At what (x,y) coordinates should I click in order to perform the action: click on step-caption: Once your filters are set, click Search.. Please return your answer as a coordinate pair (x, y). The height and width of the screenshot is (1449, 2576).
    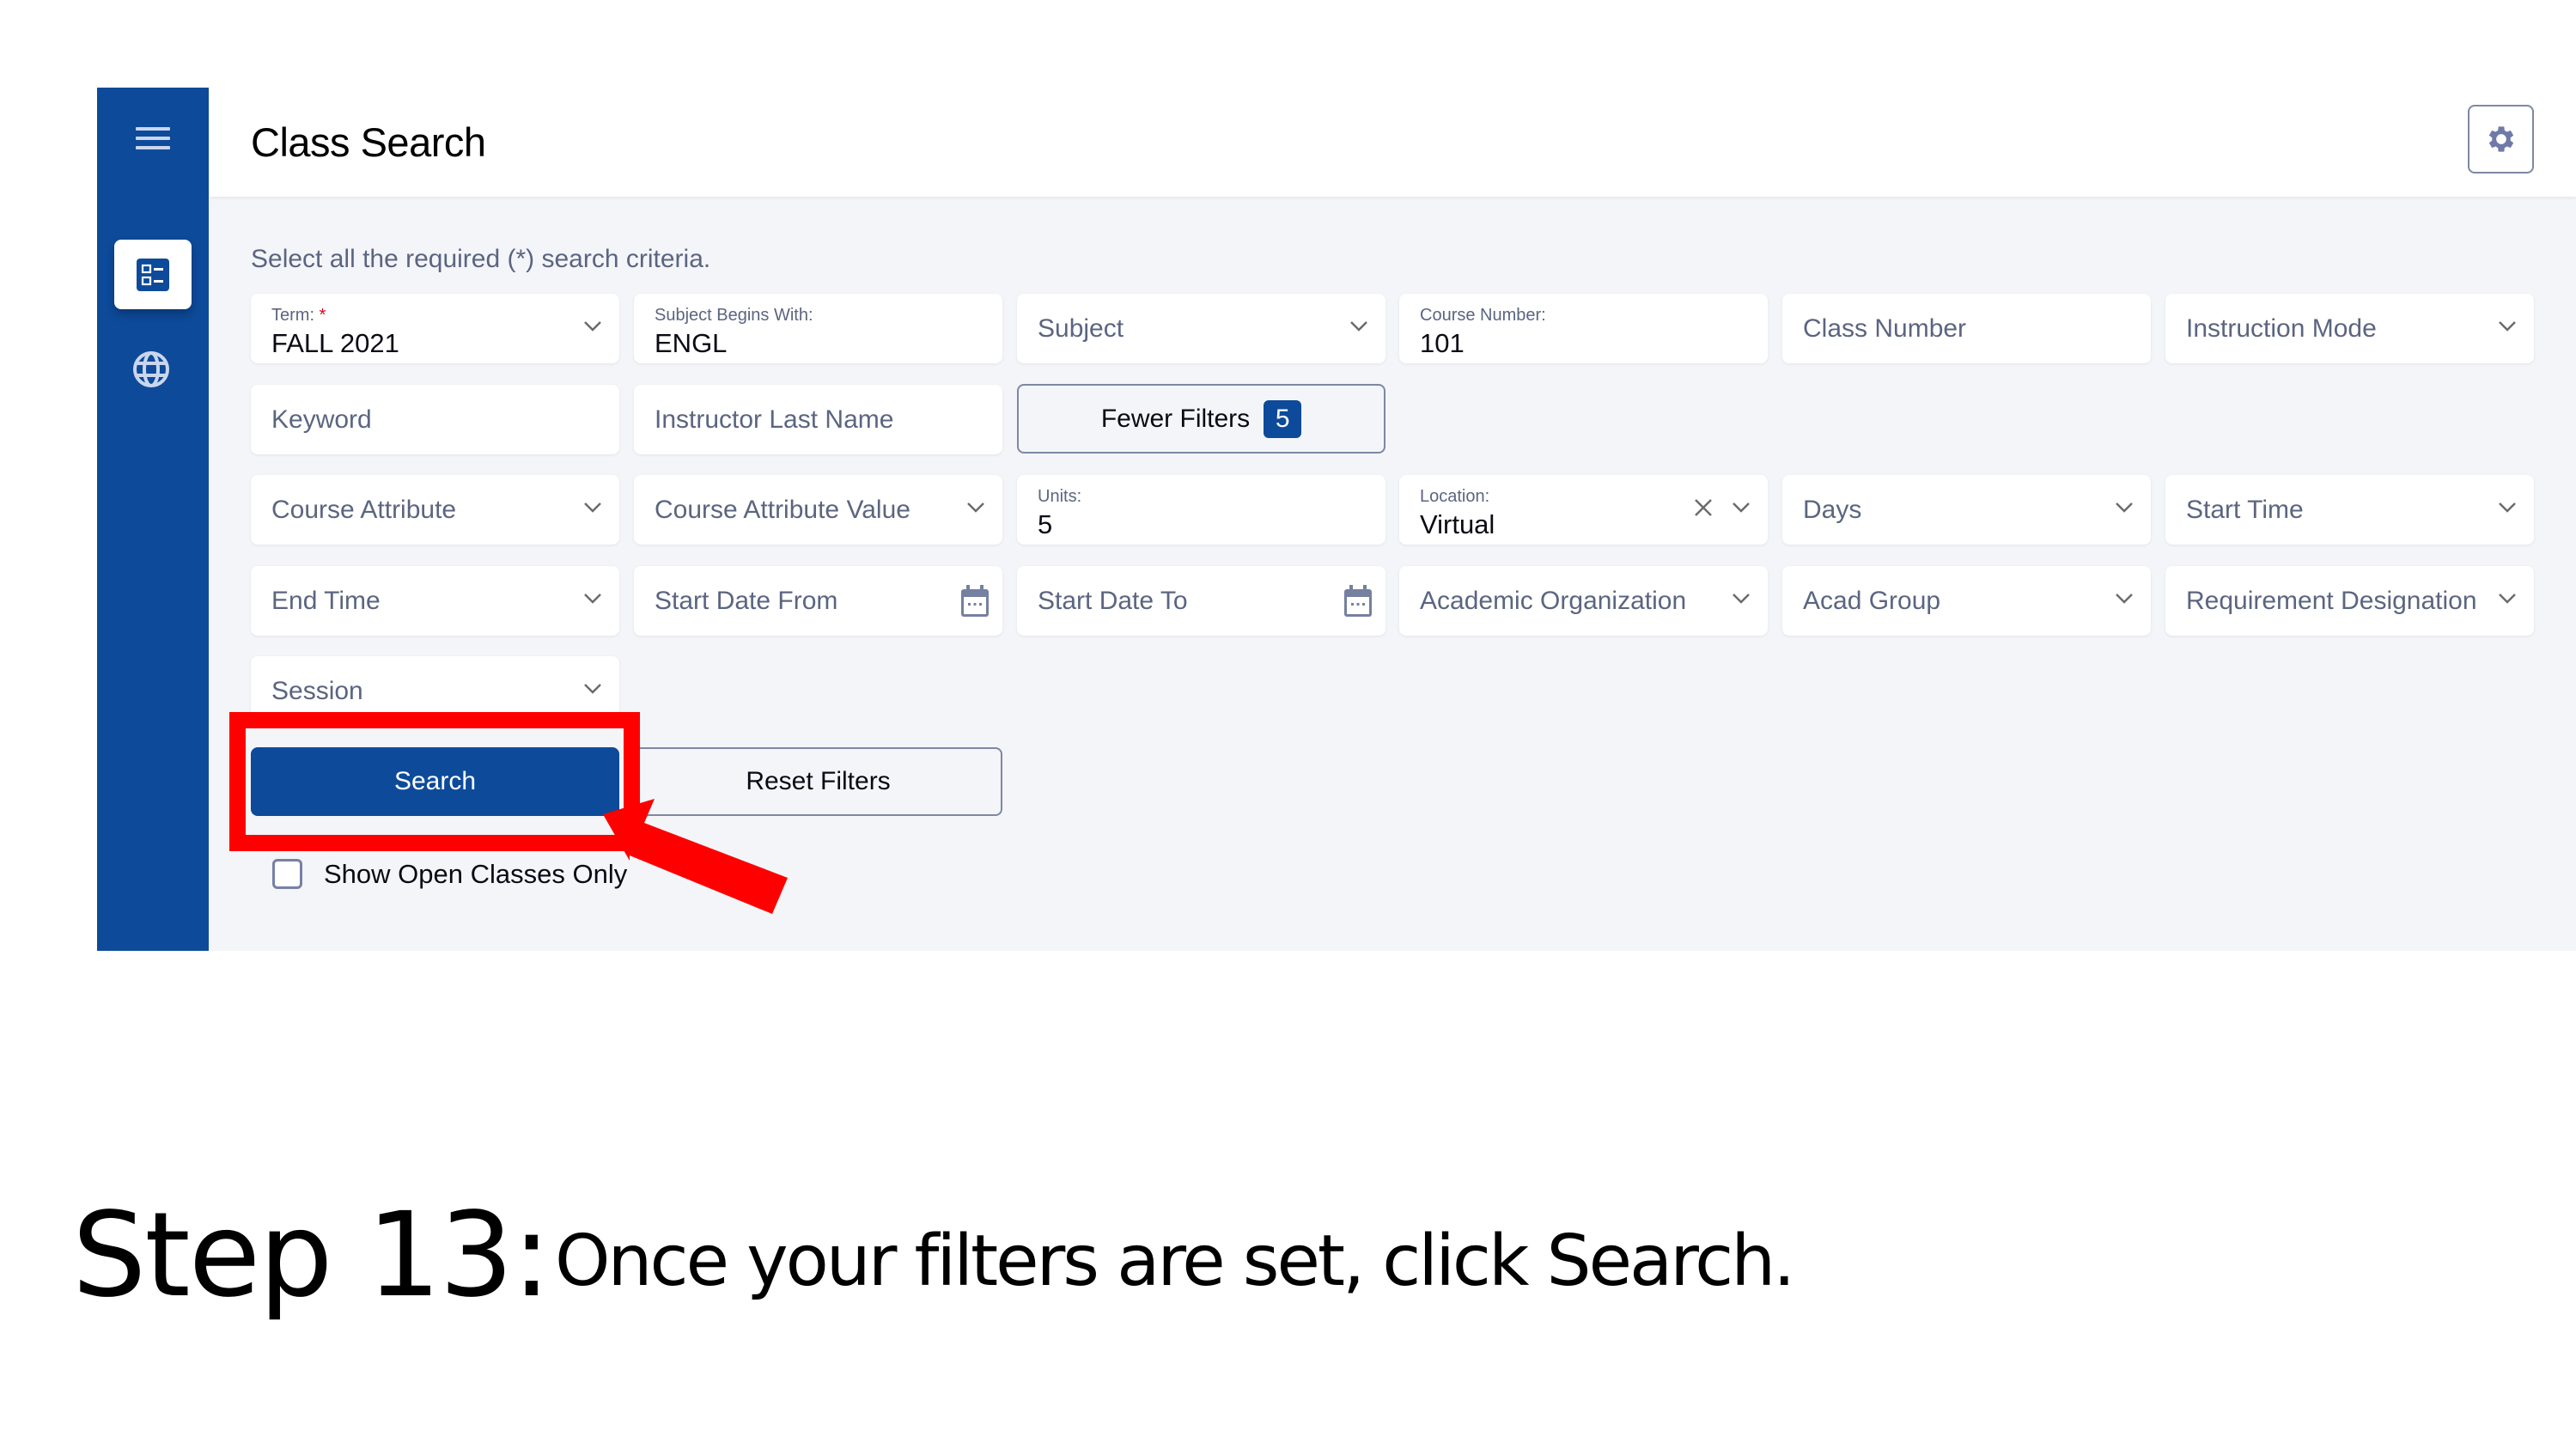
    Looking at the image, I should click on (1175, 1261).